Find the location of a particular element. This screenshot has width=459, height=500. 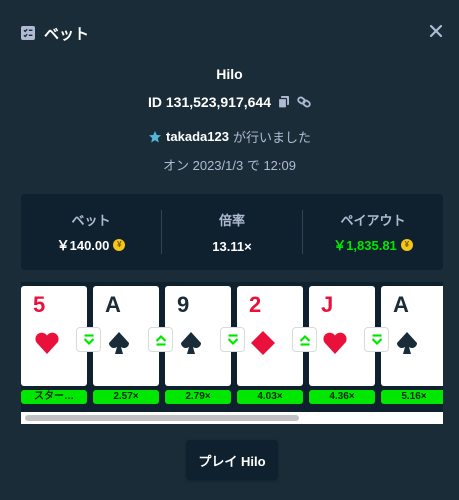

payout-label: ペイアウト is located at coordinates (373, 220).